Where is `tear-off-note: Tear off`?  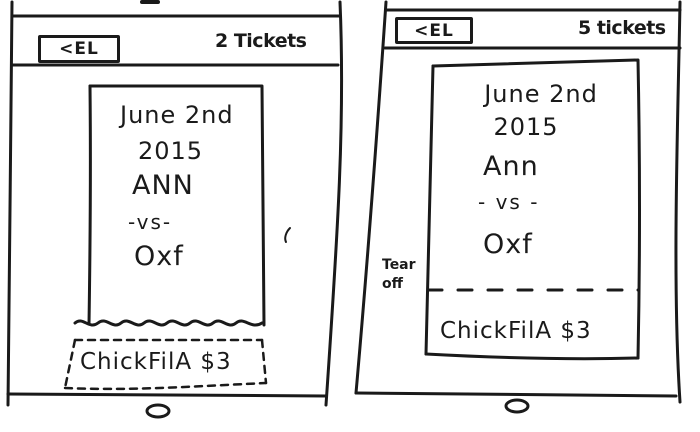 tear-off-note: Tear off is located at coordinates (399, 275).